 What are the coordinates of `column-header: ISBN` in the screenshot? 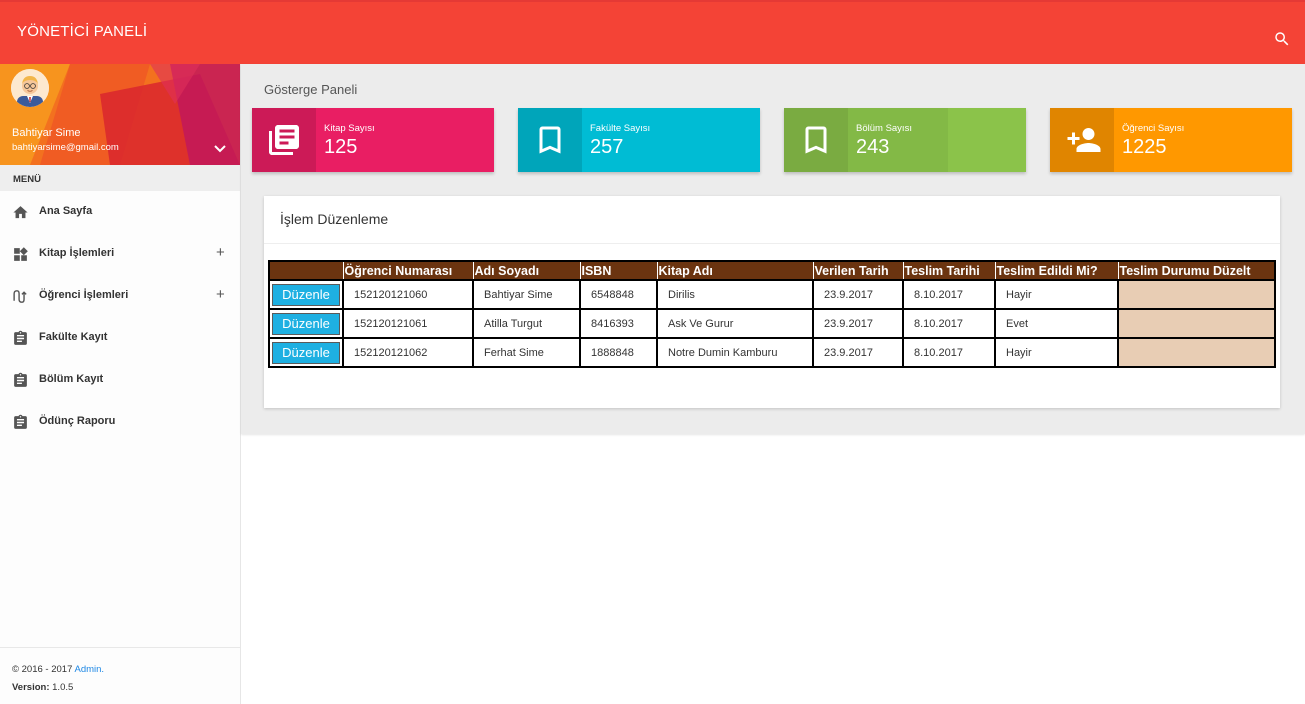 It's located at (619, 270).